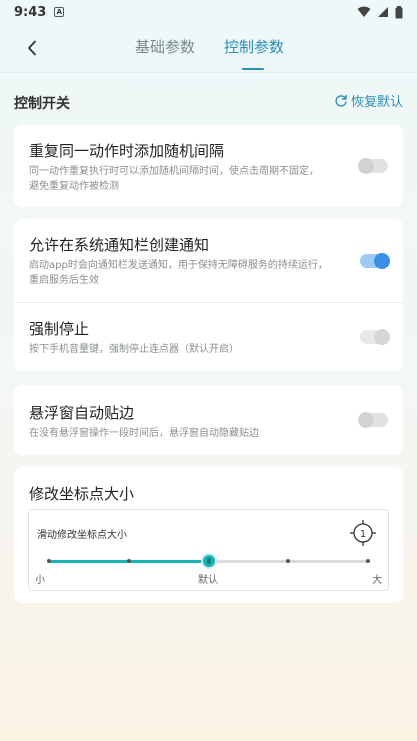  I want to click on section-title: 控制开关, so click(42, 104).